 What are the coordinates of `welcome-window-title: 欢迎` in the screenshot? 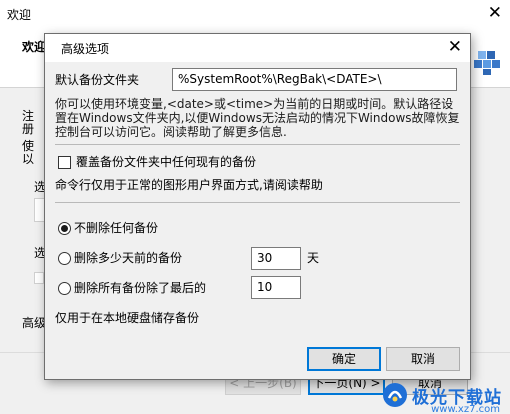 It's located at (19, 15).